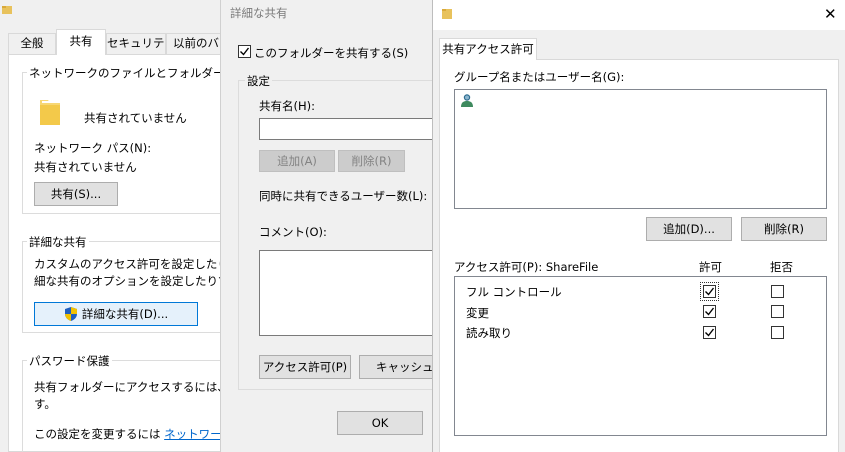  What do you see at coordinates (127, 264) in the screenshot?
I see `advanced-sharing-desc-1: カスタムのアクセス許可を設定したり、複` at bounding box center [127, 264].